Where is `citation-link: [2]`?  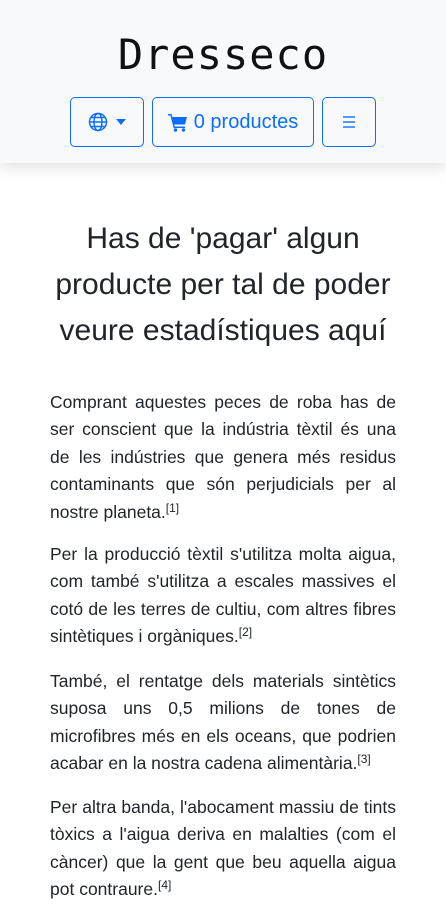
citation-link: [2] is located at coordinates (245, 632).